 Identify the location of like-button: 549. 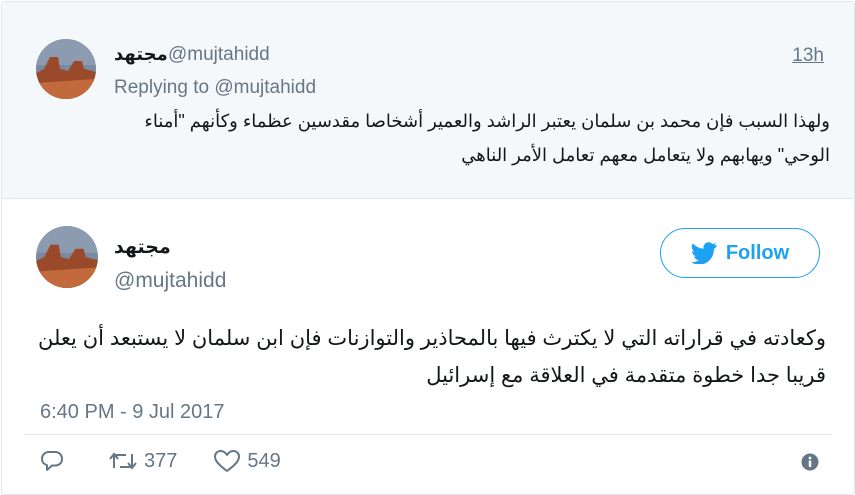
(247, 461).